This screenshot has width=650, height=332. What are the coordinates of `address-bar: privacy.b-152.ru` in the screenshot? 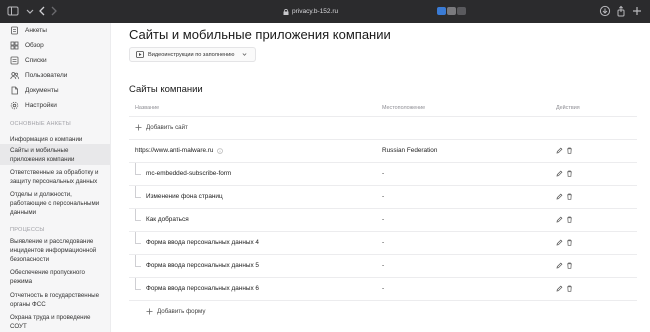 It's located at (310, 11).